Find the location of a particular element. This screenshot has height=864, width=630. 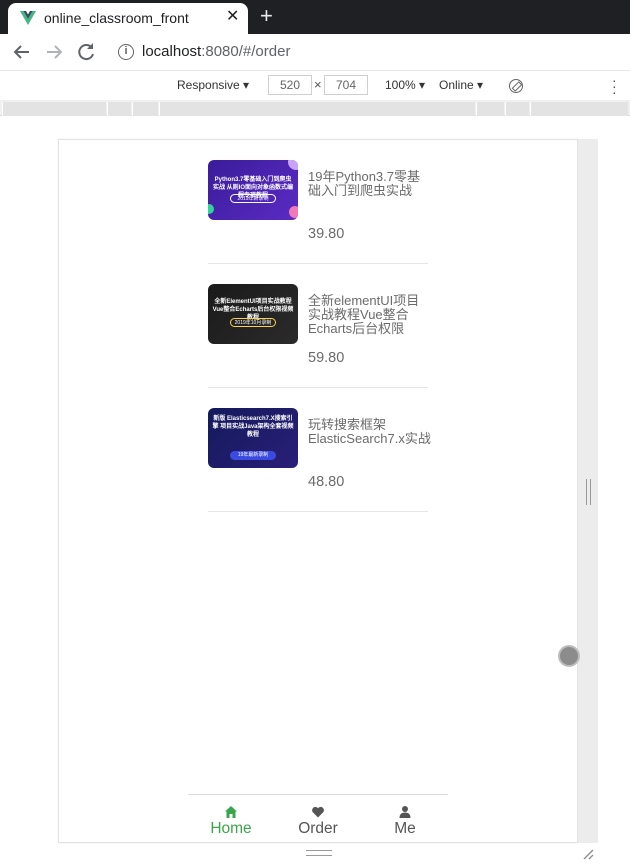

device-height-input: 704 is located at coordinates (346, 85).